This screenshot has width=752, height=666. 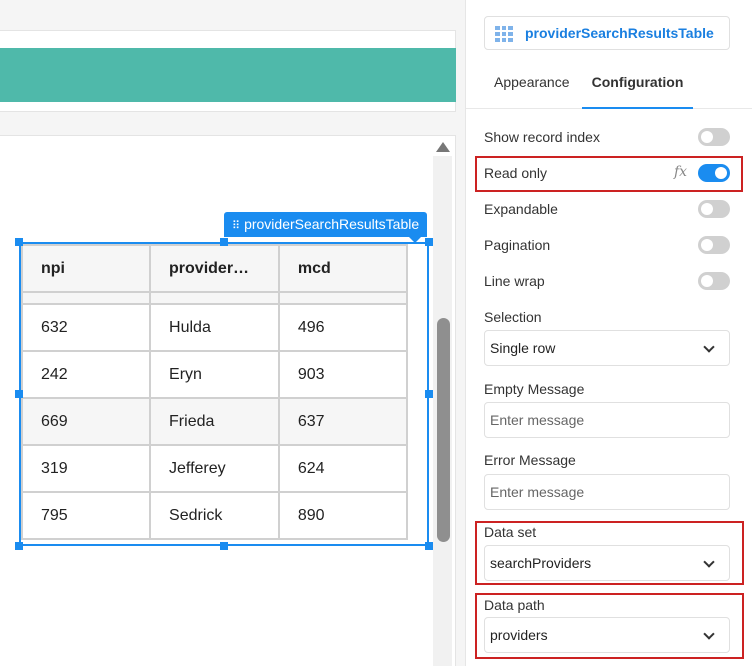 What do you see at coordinates (714, 173) in the screenshot?
I see `read-only-toggle` at bounding box center [714, 173].